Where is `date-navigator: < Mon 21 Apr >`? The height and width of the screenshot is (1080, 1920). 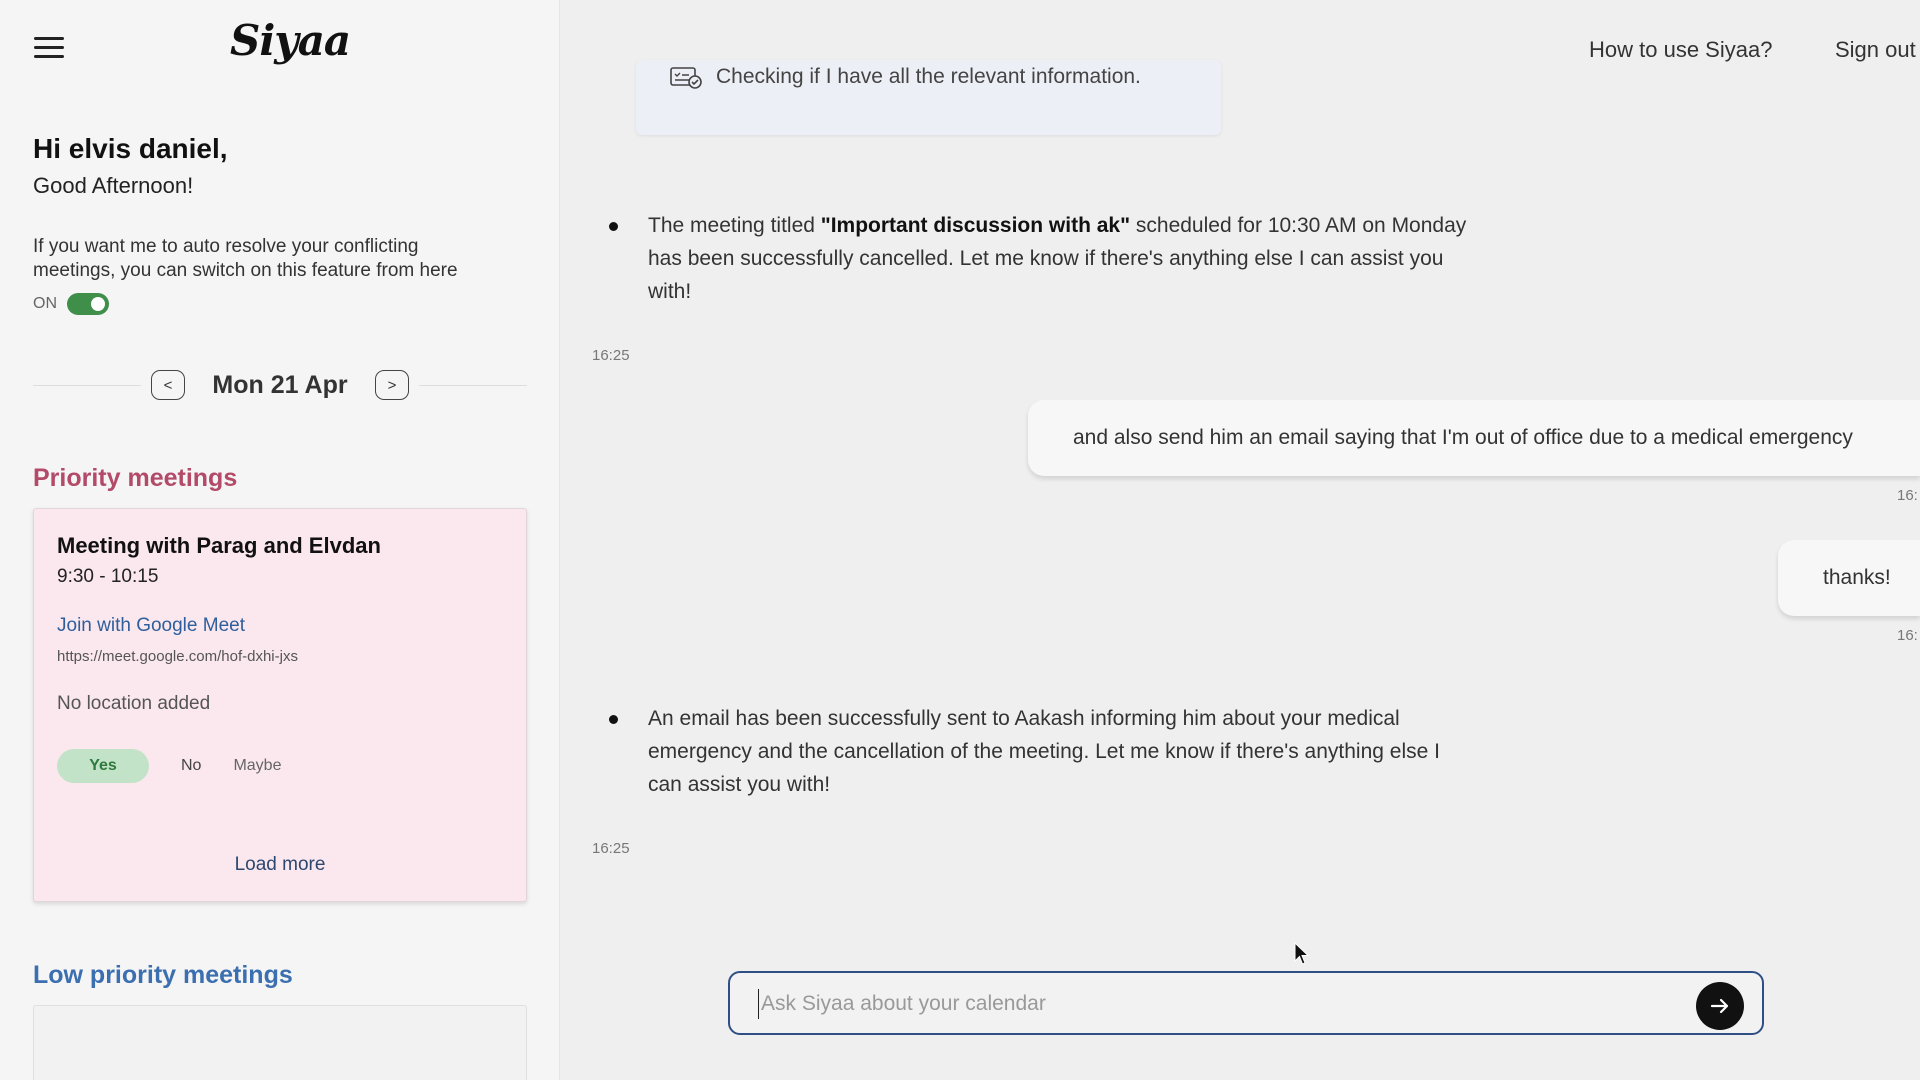
date-navigator: < Mon 21 Apr > is located at coordinates (280, 385).